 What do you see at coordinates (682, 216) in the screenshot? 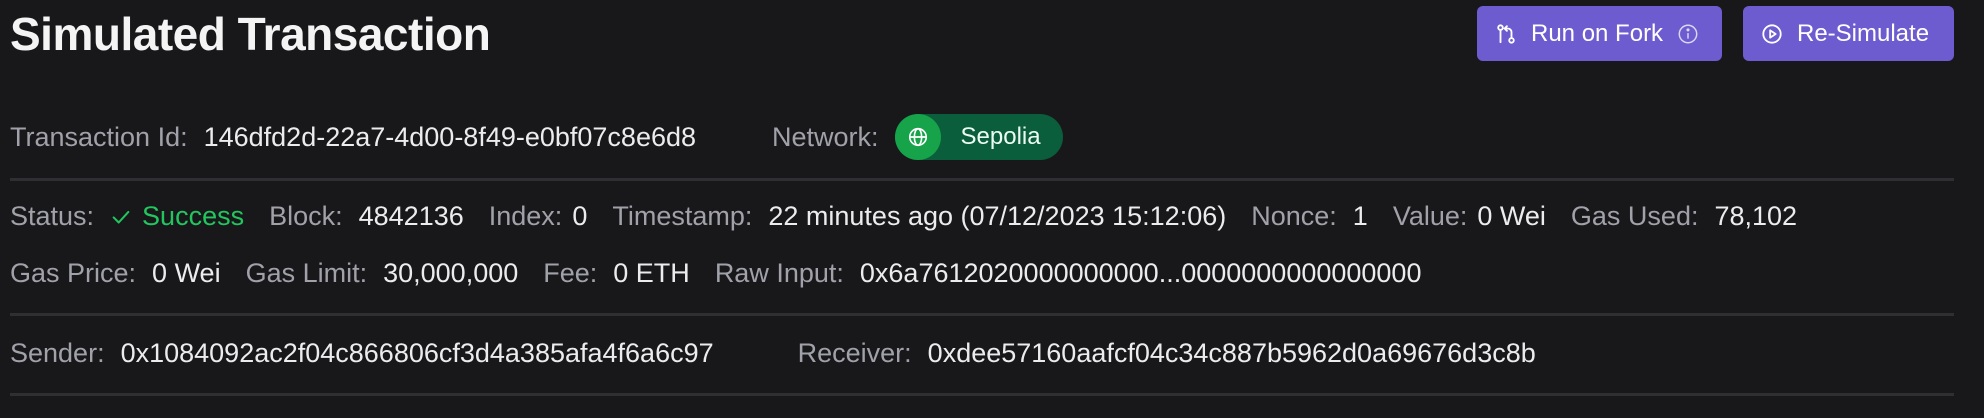
I see `timestamp-label: Timestamp:` at bounding box center [682, 216].